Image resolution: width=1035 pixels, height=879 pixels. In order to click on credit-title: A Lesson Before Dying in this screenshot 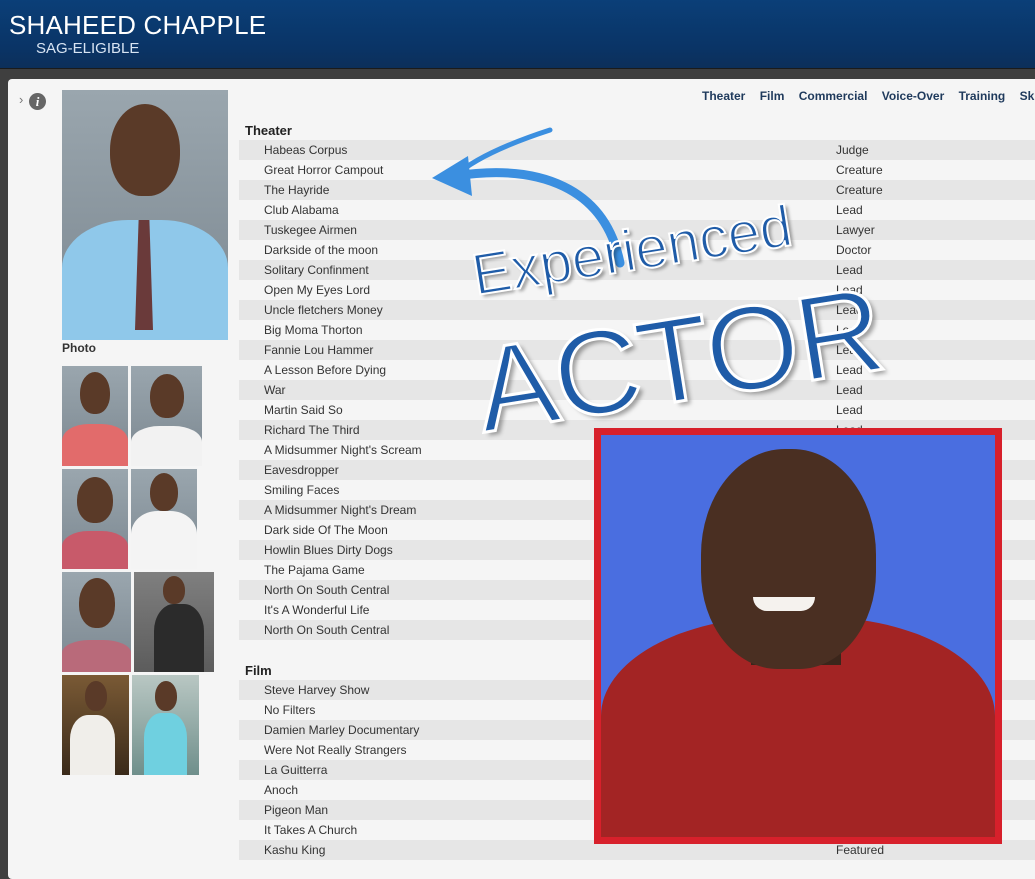, I will do `click(325, 370)`.